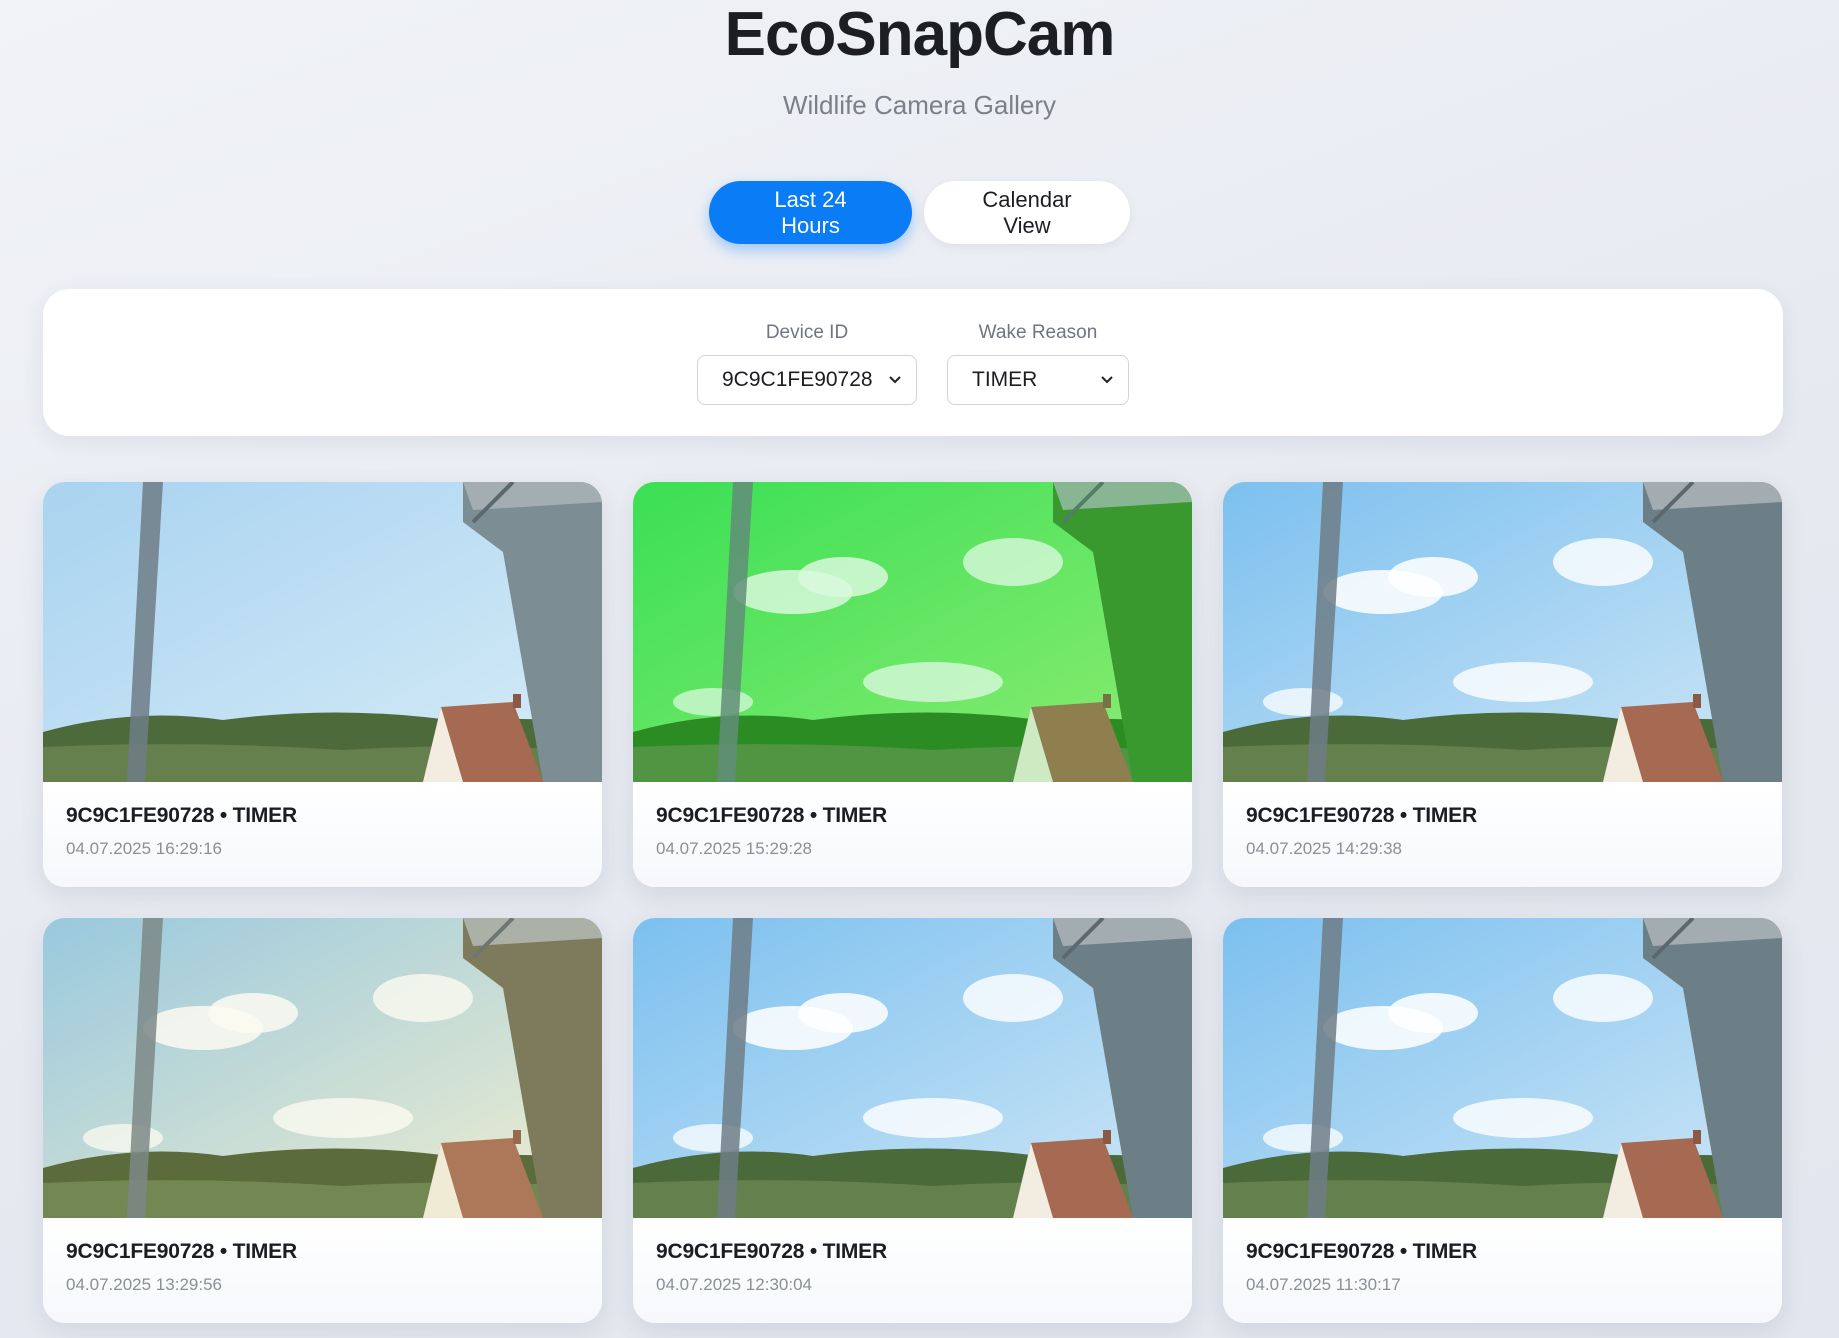 The width and height of the screenshot is (1839, 1338). I want to click on filter-panel: Device ID 9C9C1FE90728 Wake Reason TIMER, so click(913, 362).